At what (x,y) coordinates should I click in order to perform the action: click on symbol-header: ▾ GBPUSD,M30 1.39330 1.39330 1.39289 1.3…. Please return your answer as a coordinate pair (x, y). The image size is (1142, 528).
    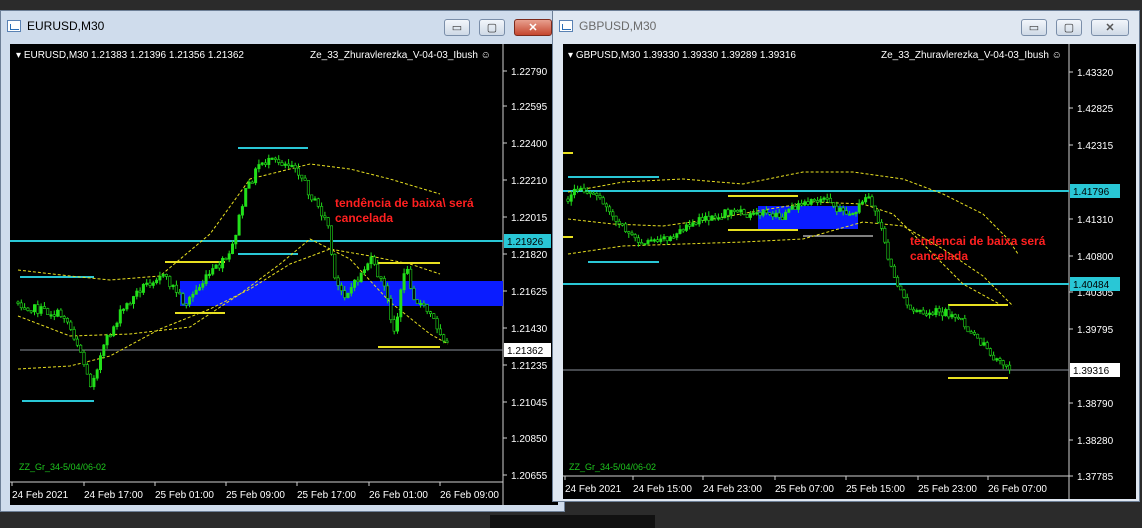
    Looking at the image, I should click on (682, 55).